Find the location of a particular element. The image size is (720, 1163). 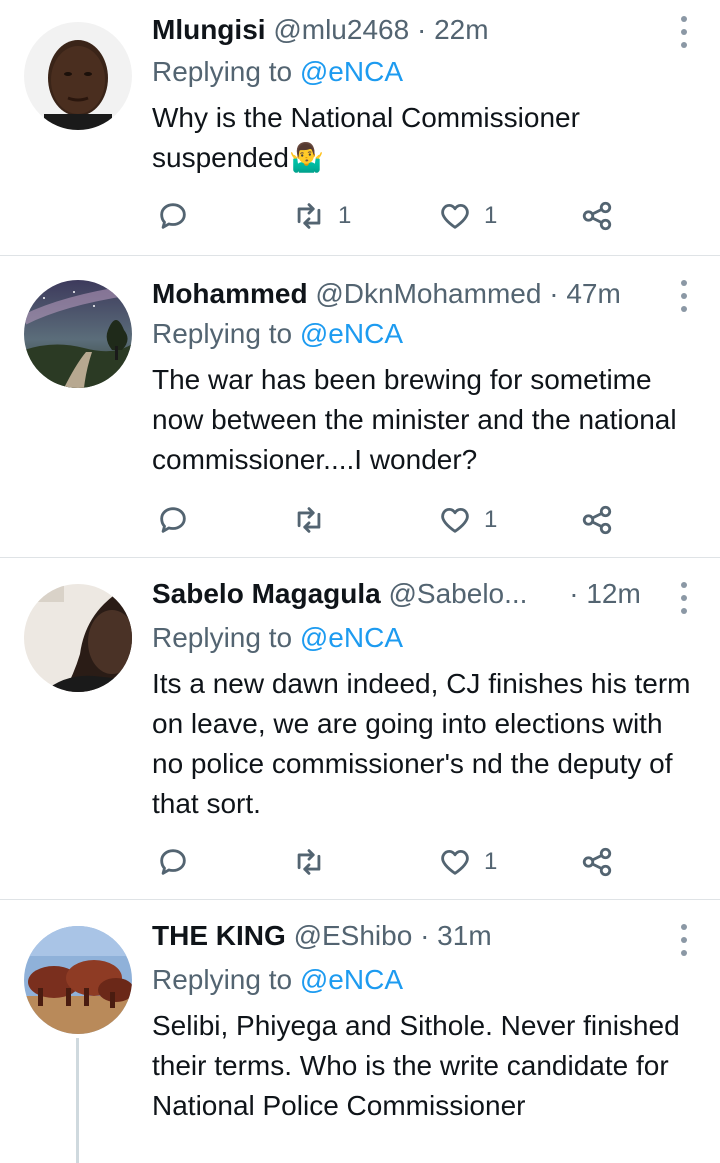

tweet-header: THE KING @EShibo · 31m is located at coordinates (411, 936).